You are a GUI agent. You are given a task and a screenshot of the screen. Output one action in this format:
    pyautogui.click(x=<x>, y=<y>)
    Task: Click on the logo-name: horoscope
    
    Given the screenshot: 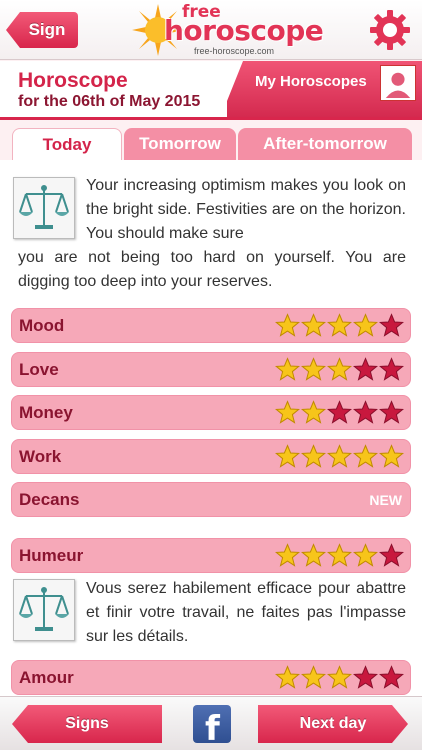 What is the action you would take?
    pyautogui.click(x=244, y=30)
    